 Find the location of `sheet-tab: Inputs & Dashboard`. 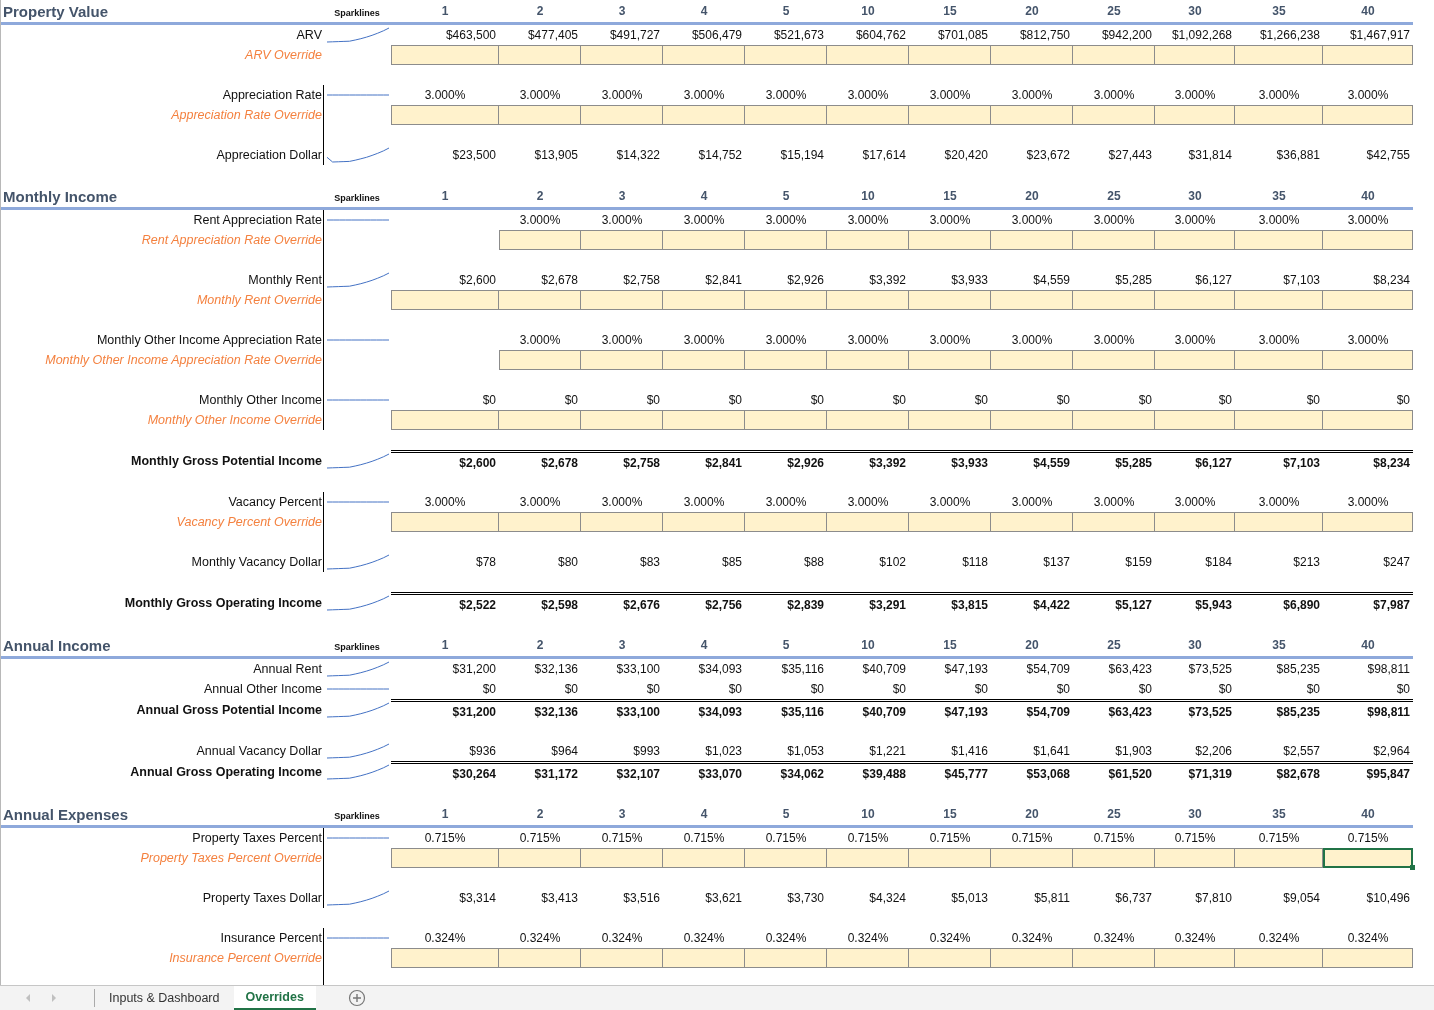

sheet-tab: Inputs & Dashboard is located at coordinates (164, 998).